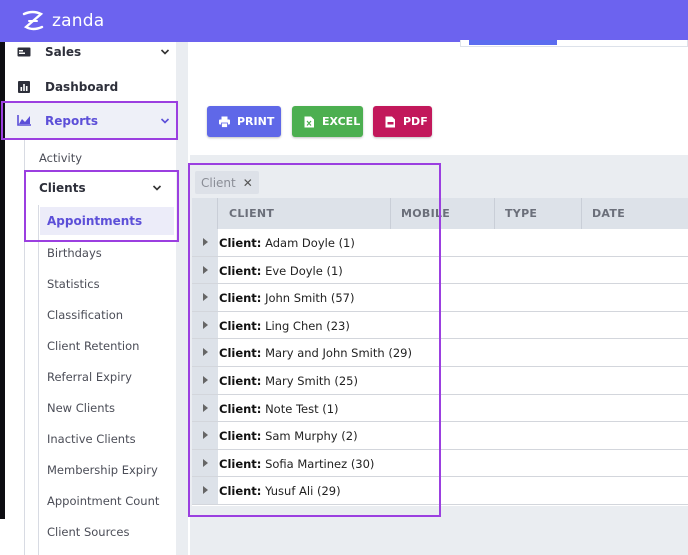 Image resolution: width=688 pixels, height=555 pixels. Describe the element at coordinates (72, 121) in the screenshot. I see `sidebar-item-label: Reports` at that location.